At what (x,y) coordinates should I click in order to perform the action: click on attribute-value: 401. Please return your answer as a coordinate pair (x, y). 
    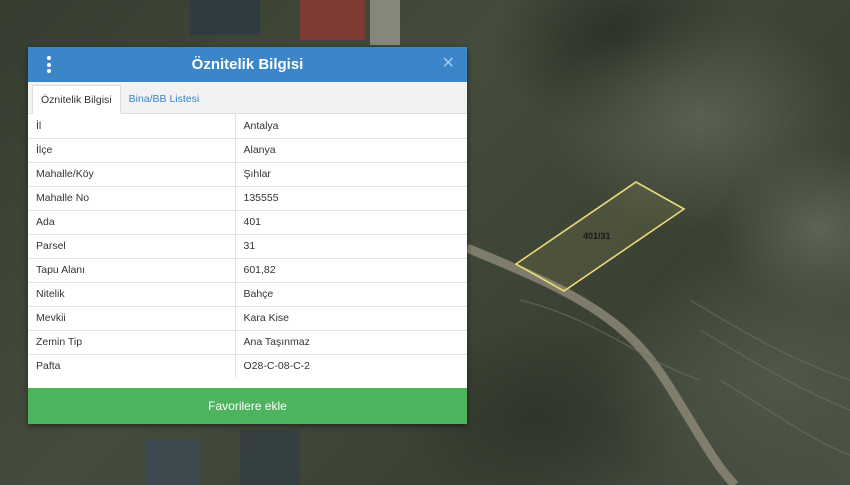
    Looking at the image, I should click on (351, 222).